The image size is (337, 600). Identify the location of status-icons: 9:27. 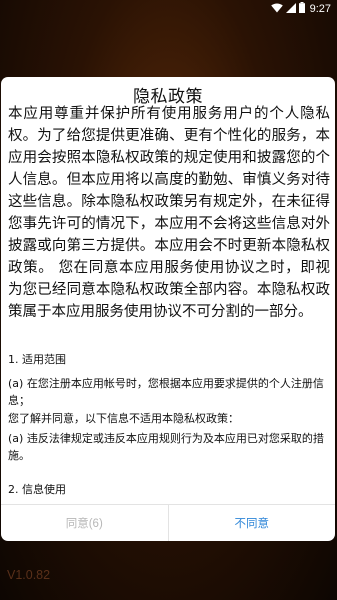
(300, 9).